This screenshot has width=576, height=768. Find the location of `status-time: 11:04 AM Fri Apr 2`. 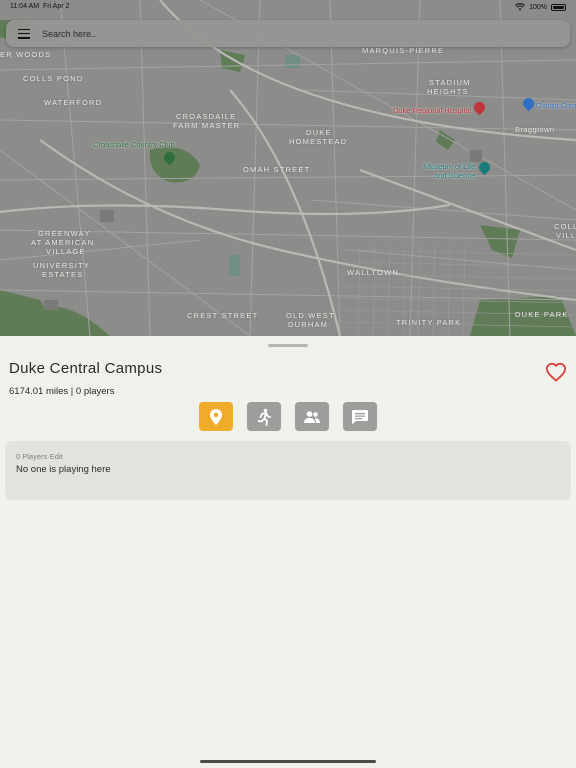

status-time: 11:04 AM Fri Apr 2 is located at coordinates (40, 6).